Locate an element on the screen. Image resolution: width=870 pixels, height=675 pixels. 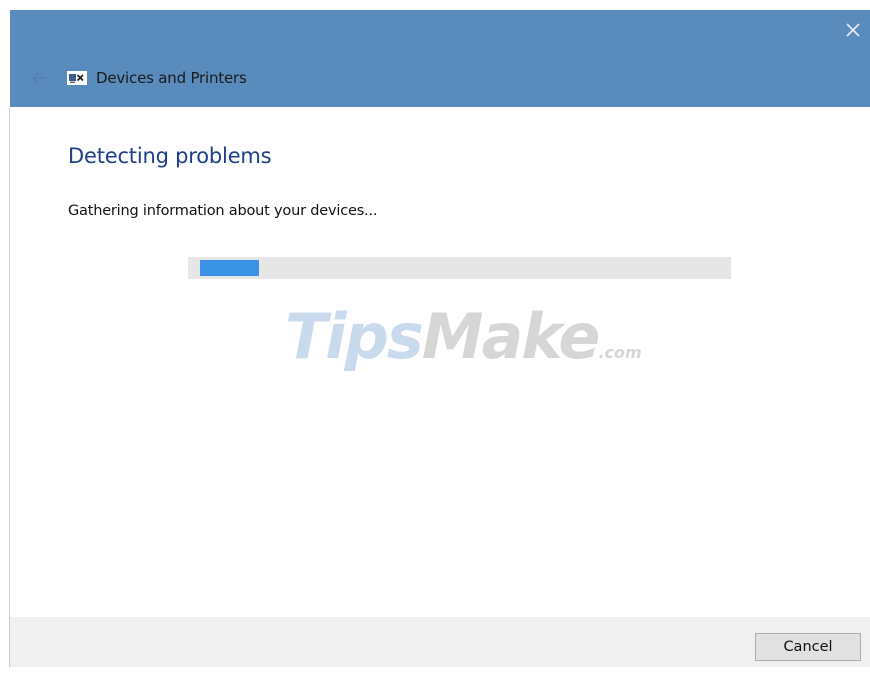
window-title: Devices and Printers is located at coordinates (171, 78).